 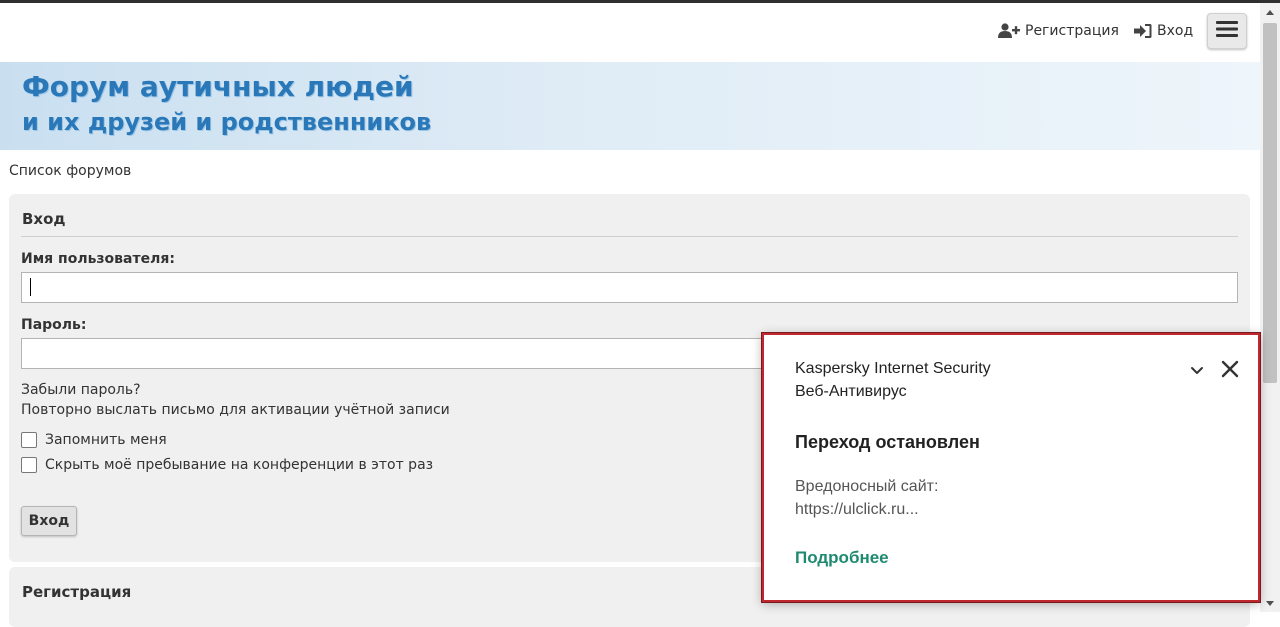 I want to click on register-link: Регистрация, so click(x=1058, y=31).